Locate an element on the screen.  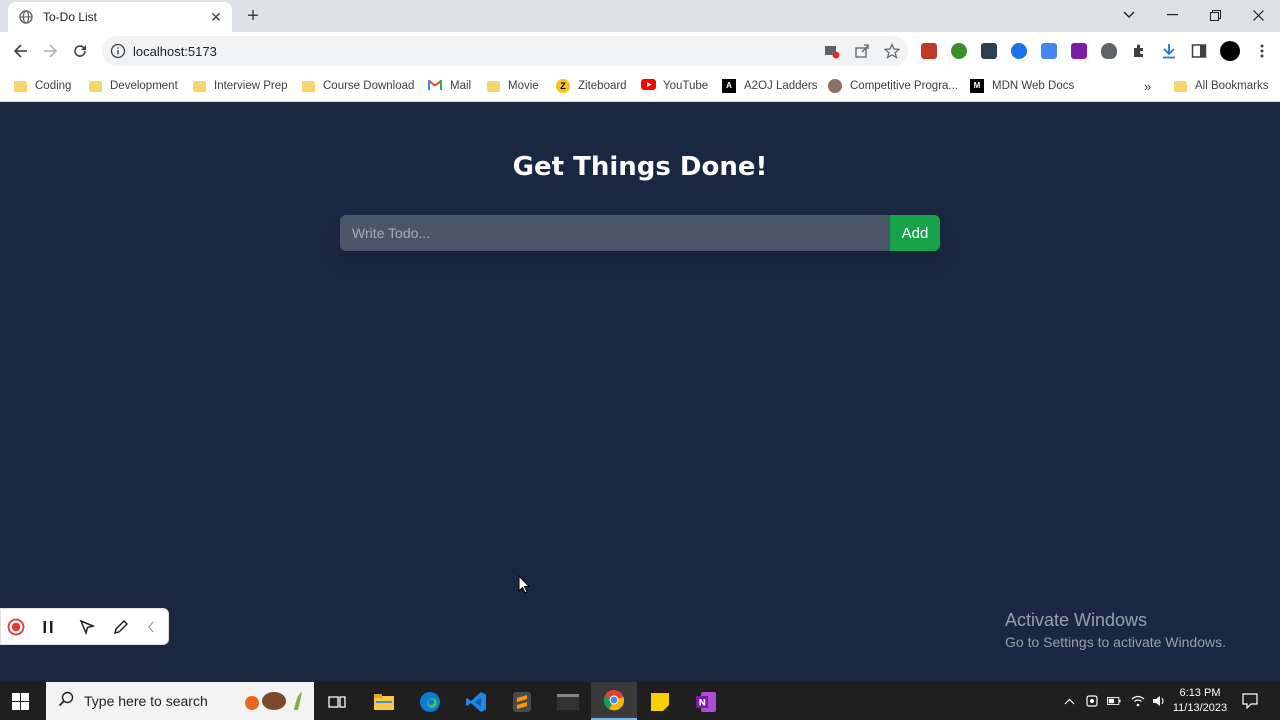
menu-dots-icon is located at coordinates (1262, 51).